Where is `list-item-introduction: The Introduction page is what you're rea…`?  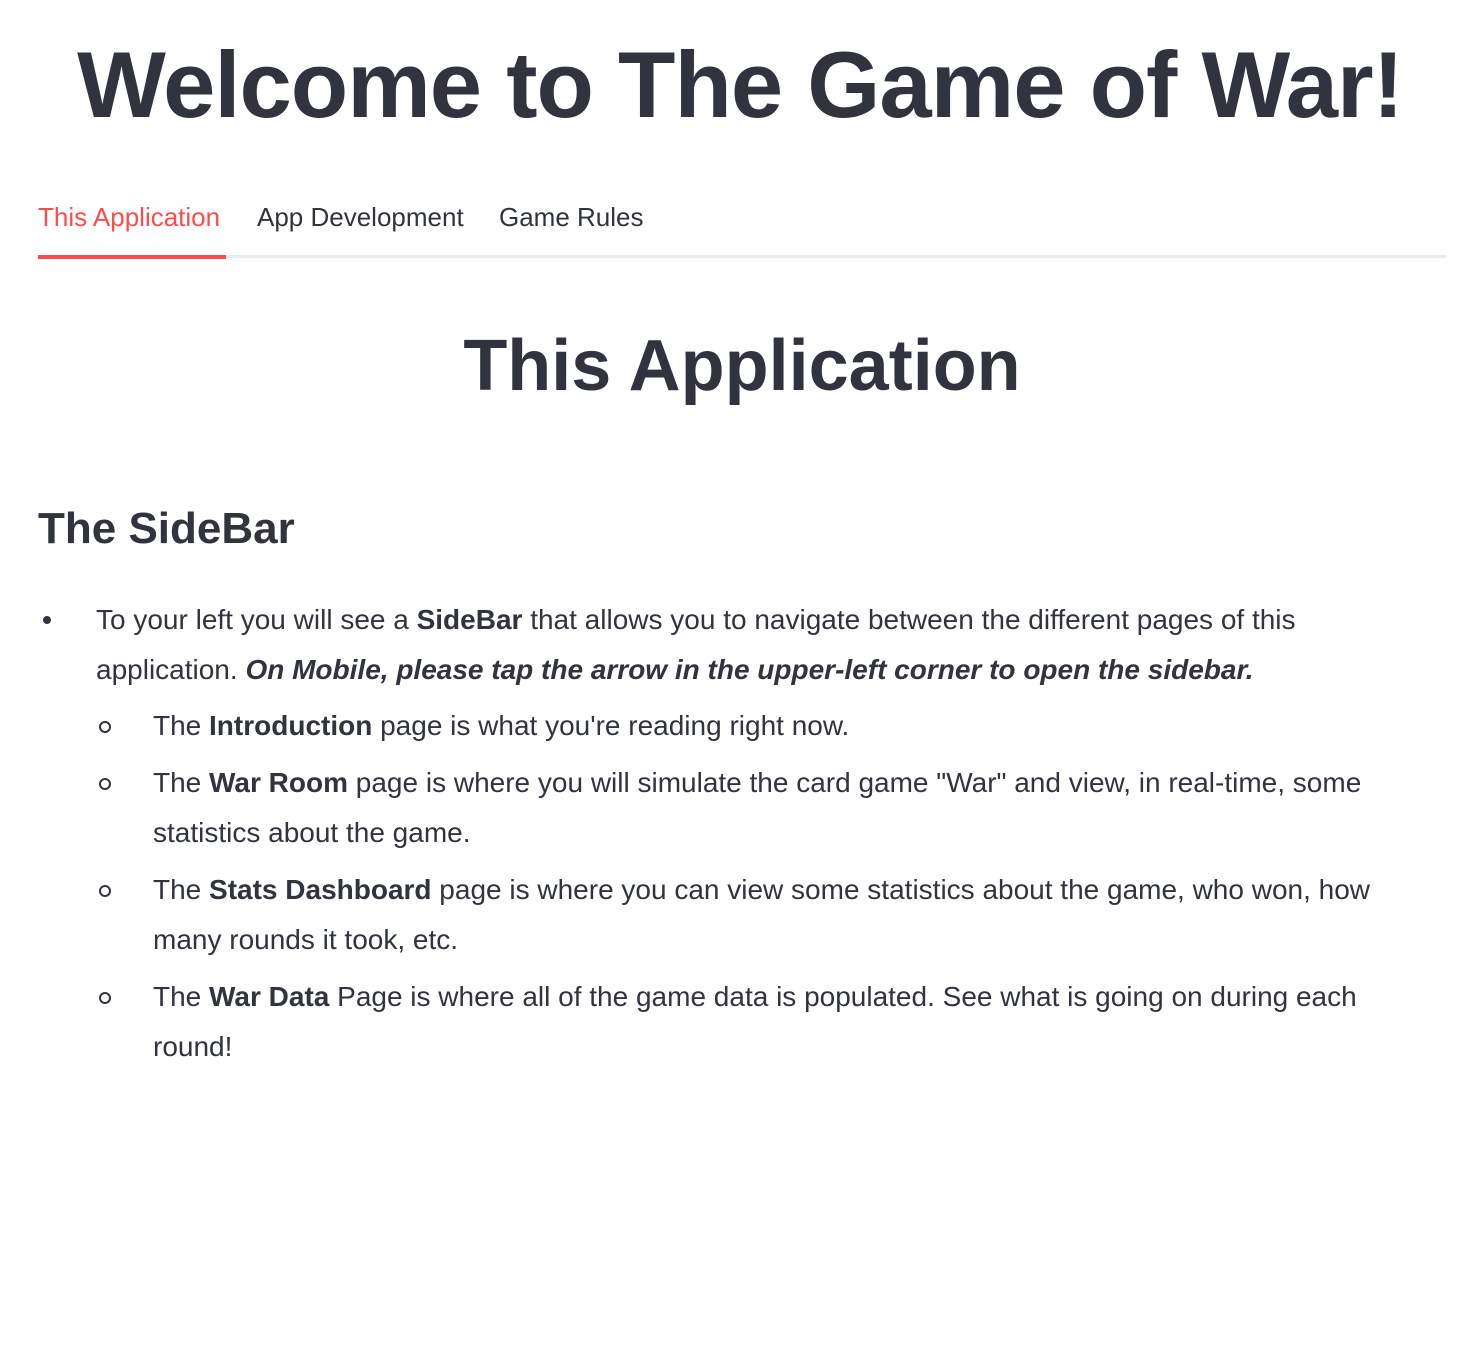
list-item-introduction: The Introduction page is what you're rea… is located at coordinates (769, 726).